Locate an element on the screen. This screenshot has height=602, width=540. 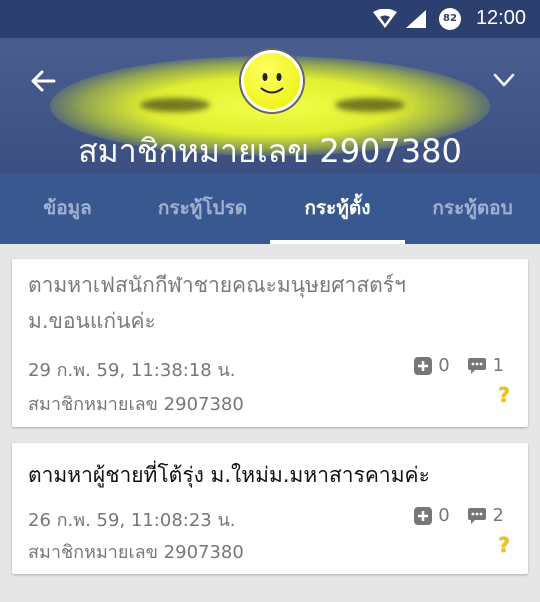
battery-level: 82 is located at coordinates (450, 18).